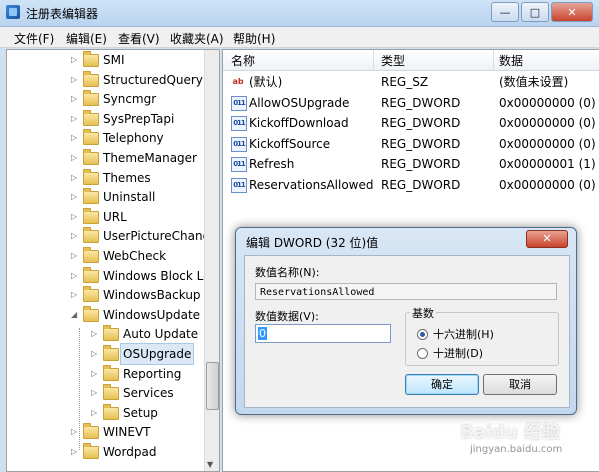 The width and height of the screenshot is (599, 472). I want to click on dec-radio-button, so click(422, 353).